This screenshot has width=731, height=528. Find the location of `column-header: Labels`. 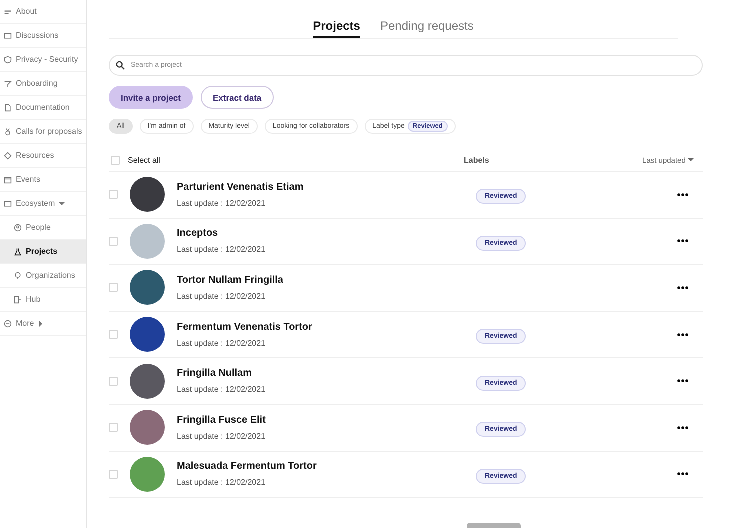

column-header: Labels is located at coordinates (477, 160).